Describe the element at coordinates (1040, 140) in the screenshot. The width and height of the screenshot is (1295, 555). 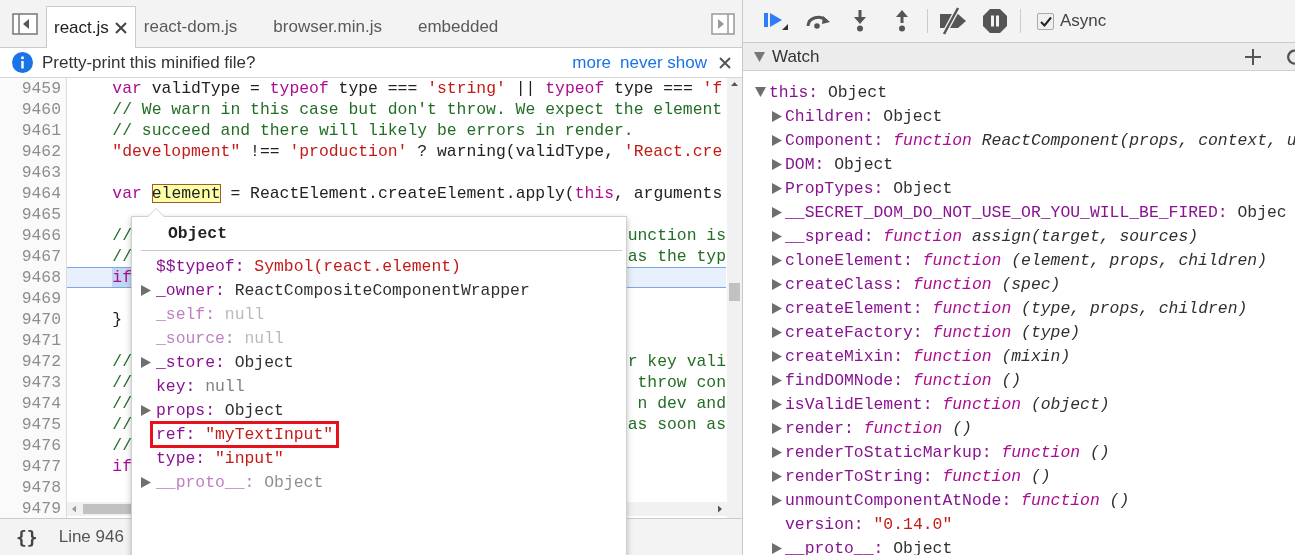
I see `watch-entry: Component: function ReactComponent(props, context, u` at that location.